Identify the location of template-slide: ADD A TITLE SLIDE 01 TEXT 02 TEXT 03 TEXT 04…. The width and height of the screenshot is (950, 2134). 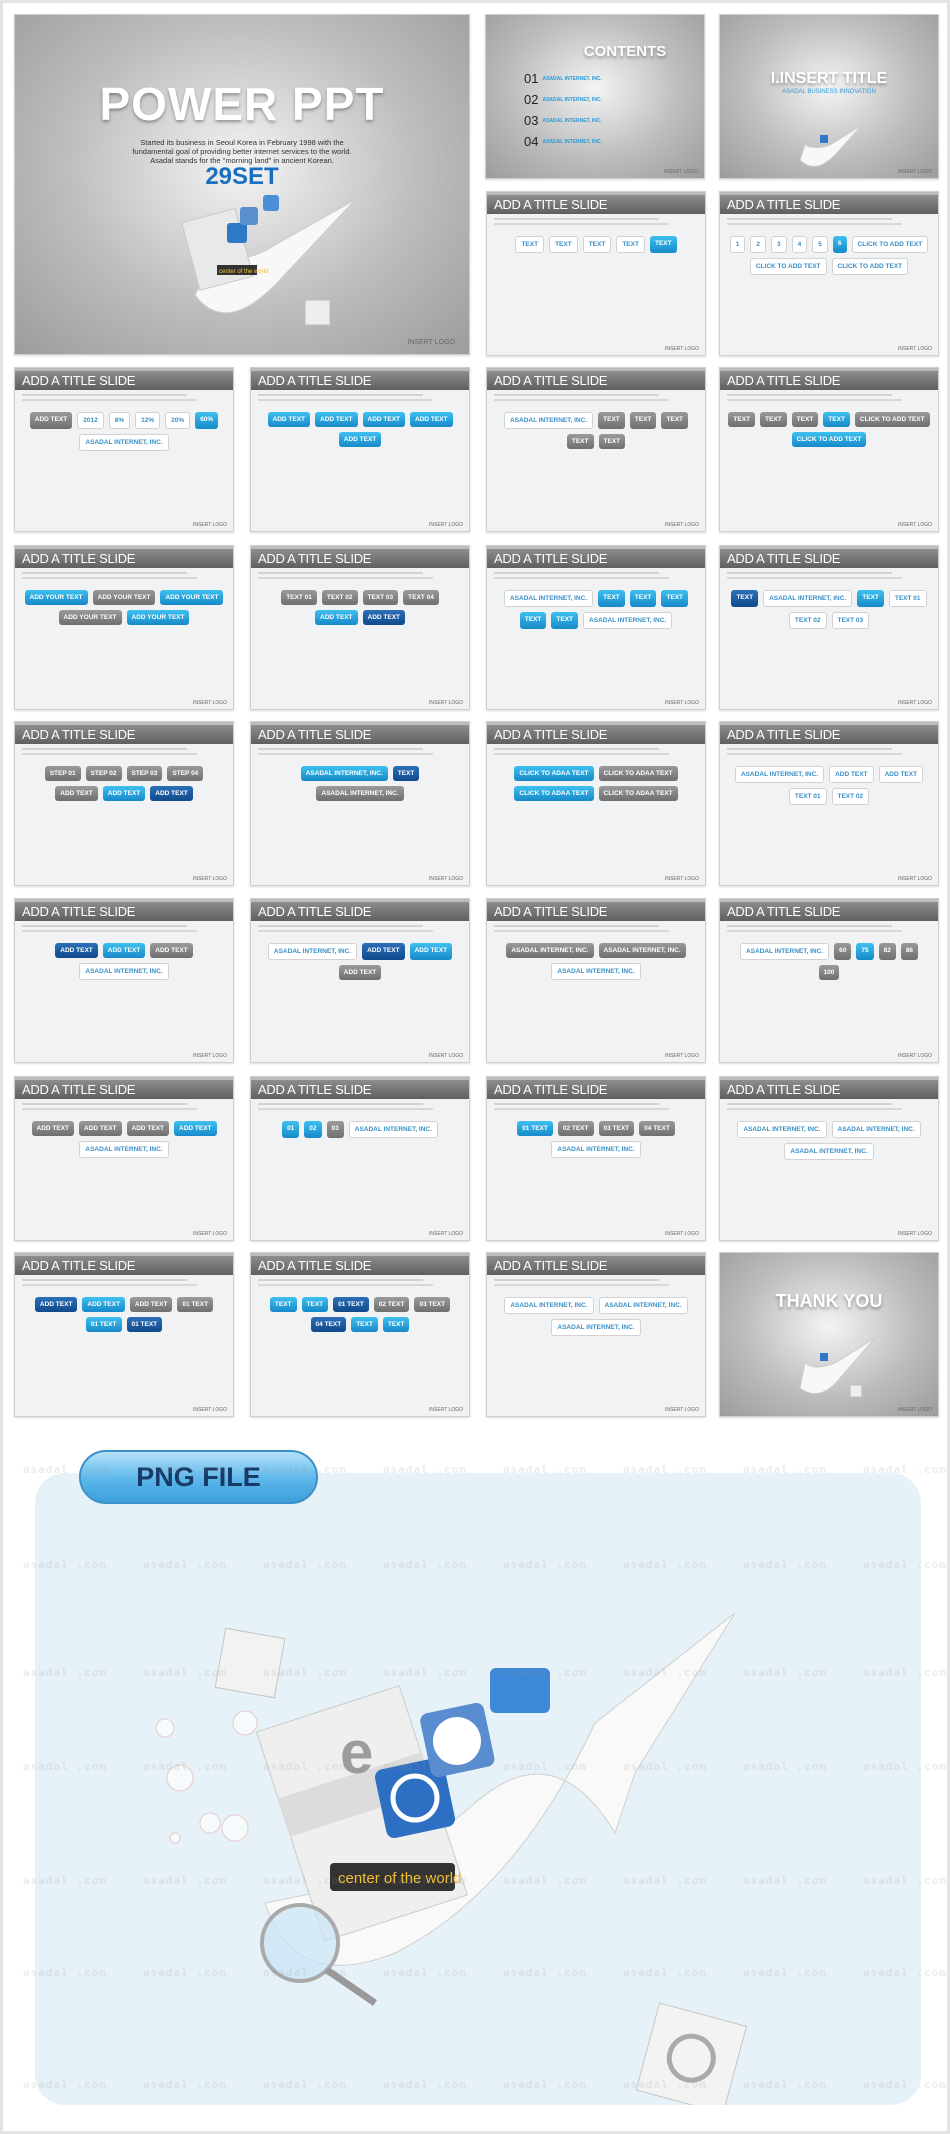
(596, 1158).